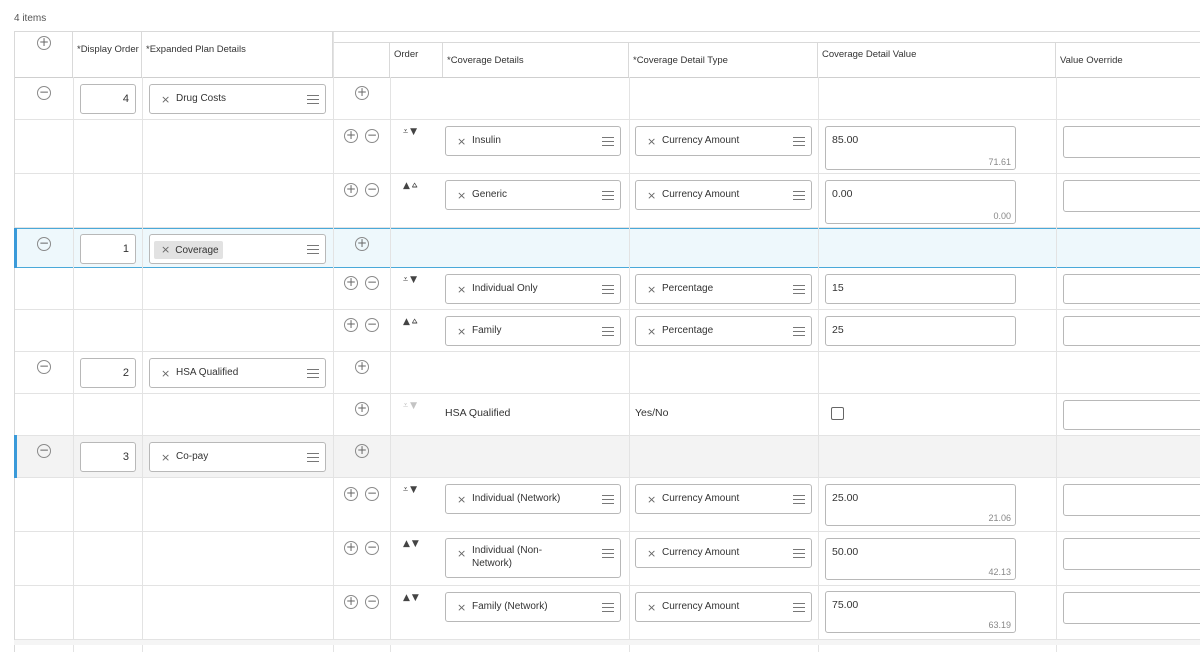 The width and height of the screenshot is (1200, 652). I want to click on display-order-input: 4, so click(108, 99).